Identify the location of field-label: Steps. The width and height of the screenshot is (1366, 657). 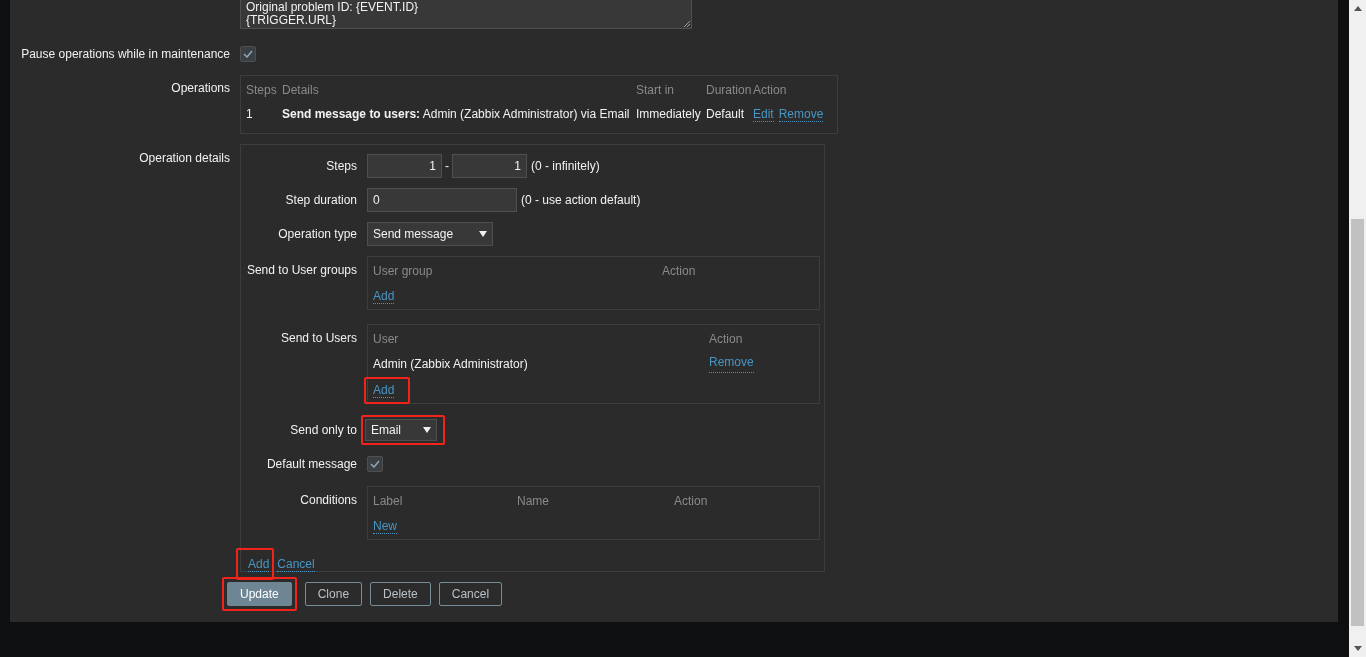
(341, 166).